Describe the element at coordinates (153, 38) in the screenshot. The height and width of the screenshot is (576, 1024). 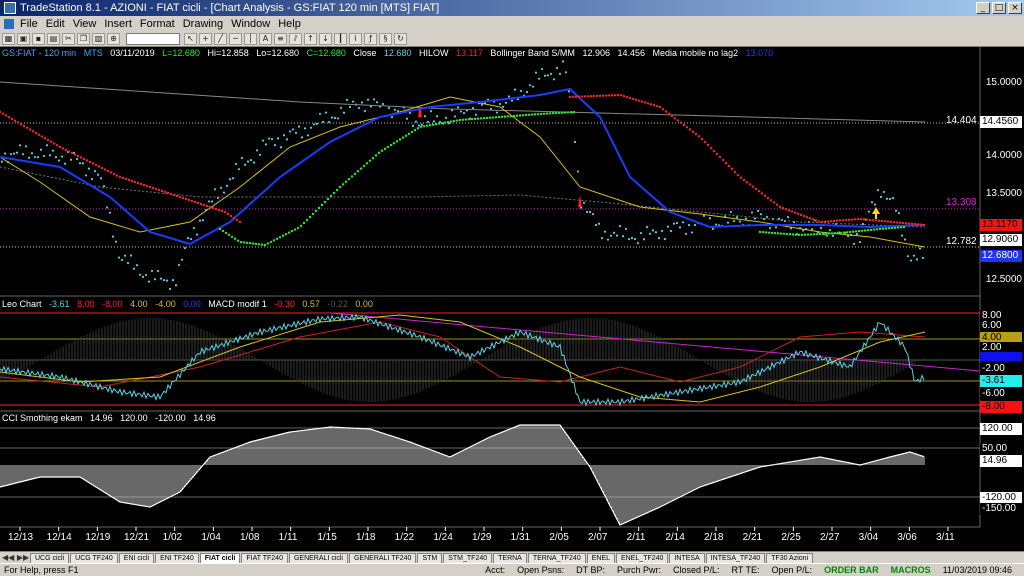
I see `symbol-select` at that location.